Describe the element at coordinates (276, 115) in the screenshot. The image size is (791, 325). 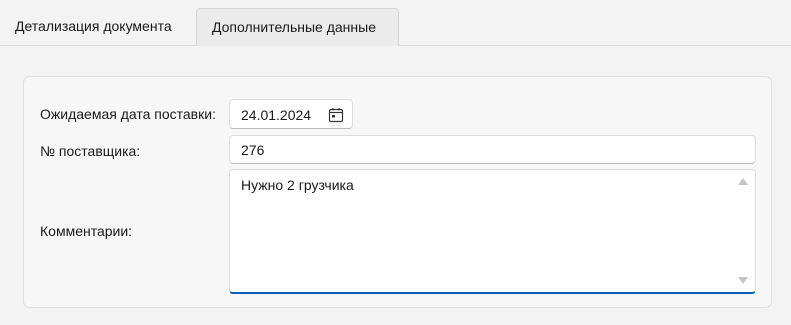
I see `expected-date-value: 24.01.2024` at that location.